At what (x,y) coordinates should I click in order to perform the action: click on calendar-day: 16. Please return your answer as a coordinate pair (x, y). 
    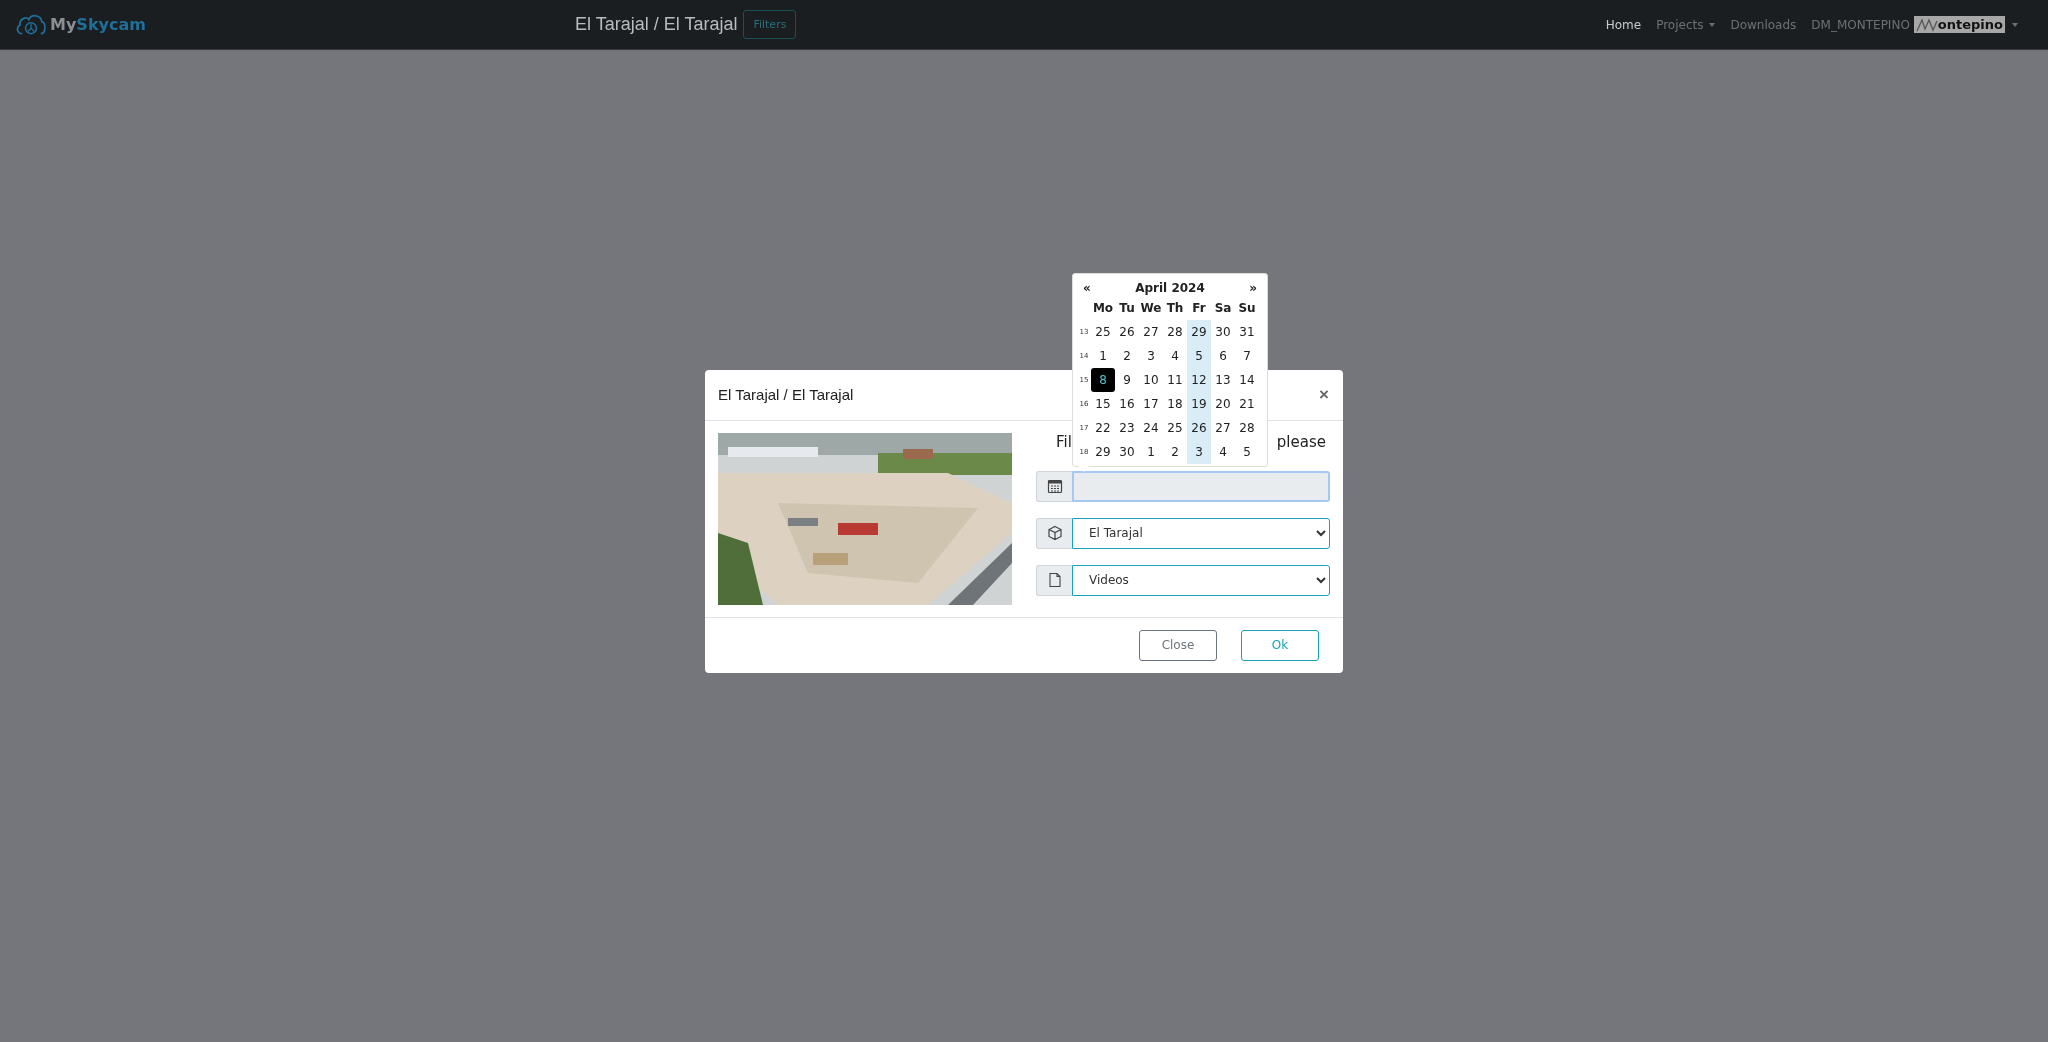
    Looking at the image, I should click on (1127, 403).